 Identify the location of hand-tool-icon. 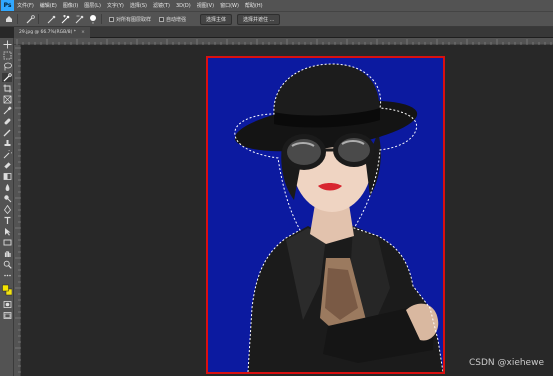
(7, 253).